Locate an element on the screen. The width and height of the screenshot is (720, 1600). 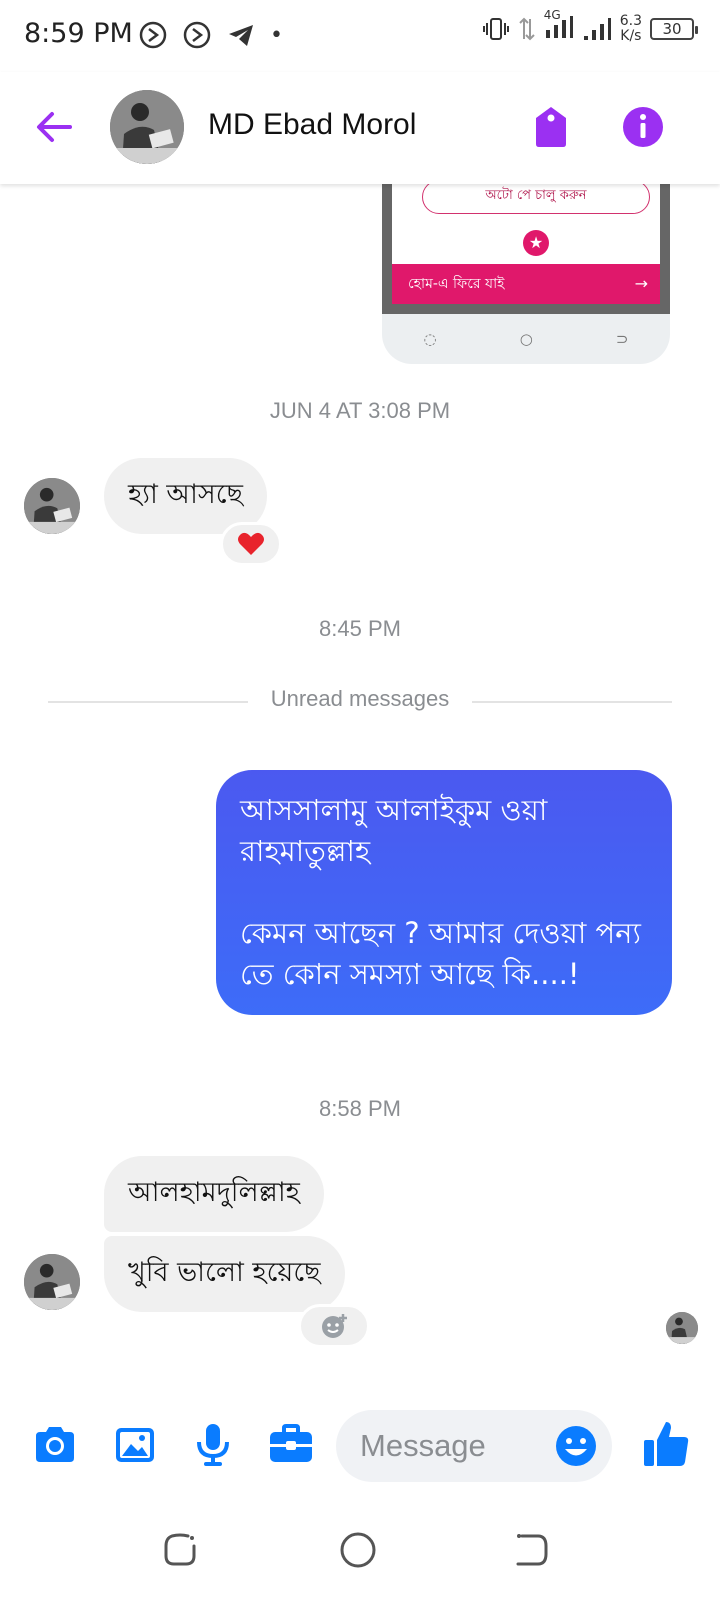
vibrate-icon is located at coordinates (495, 29).